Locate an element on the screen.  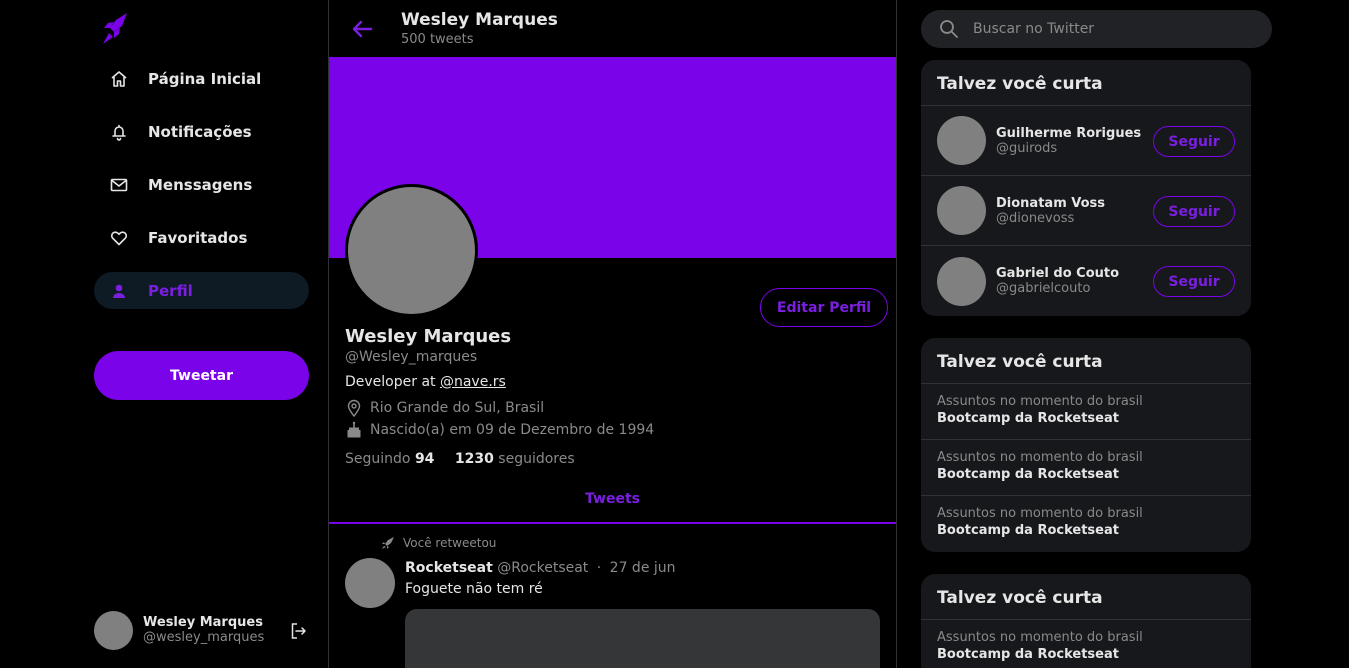
tweet-button: Tweetar is located at coordinates (201, 375).